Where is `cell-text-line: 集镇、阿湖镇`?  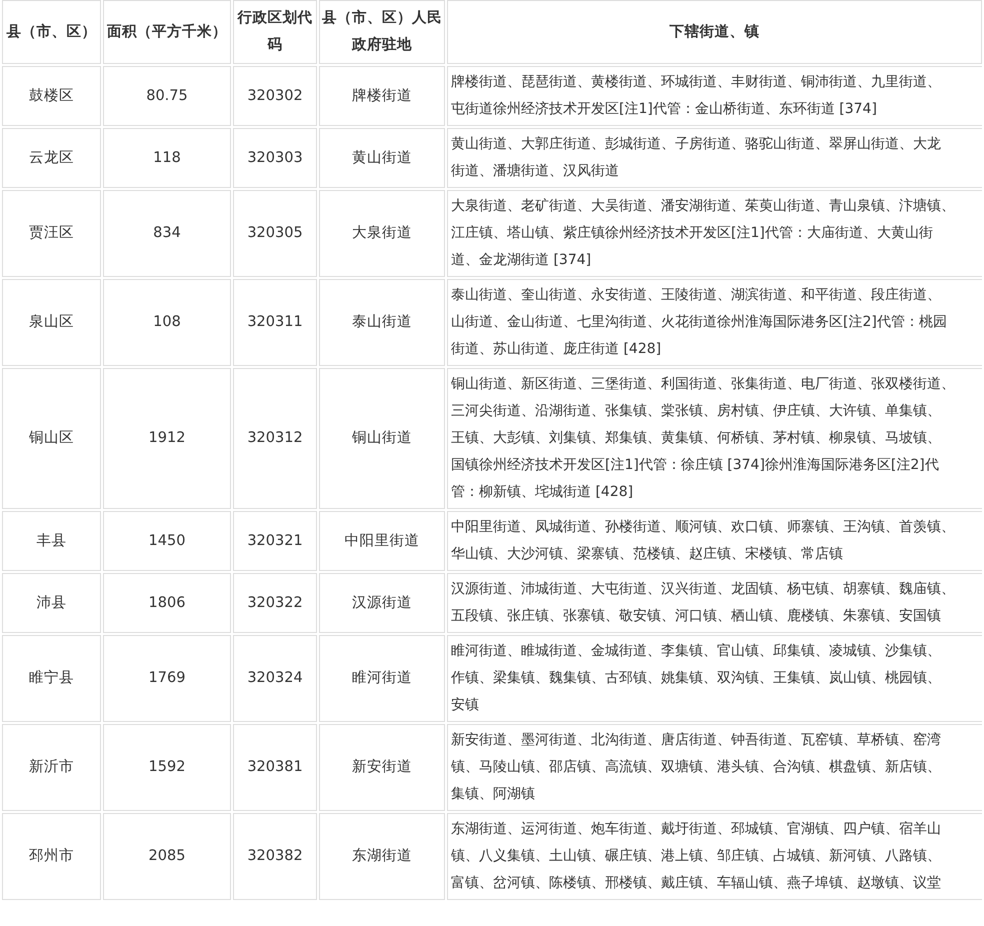
cell-text-line: 集镇、阿湖镇 is located at coordinates (493, 794).